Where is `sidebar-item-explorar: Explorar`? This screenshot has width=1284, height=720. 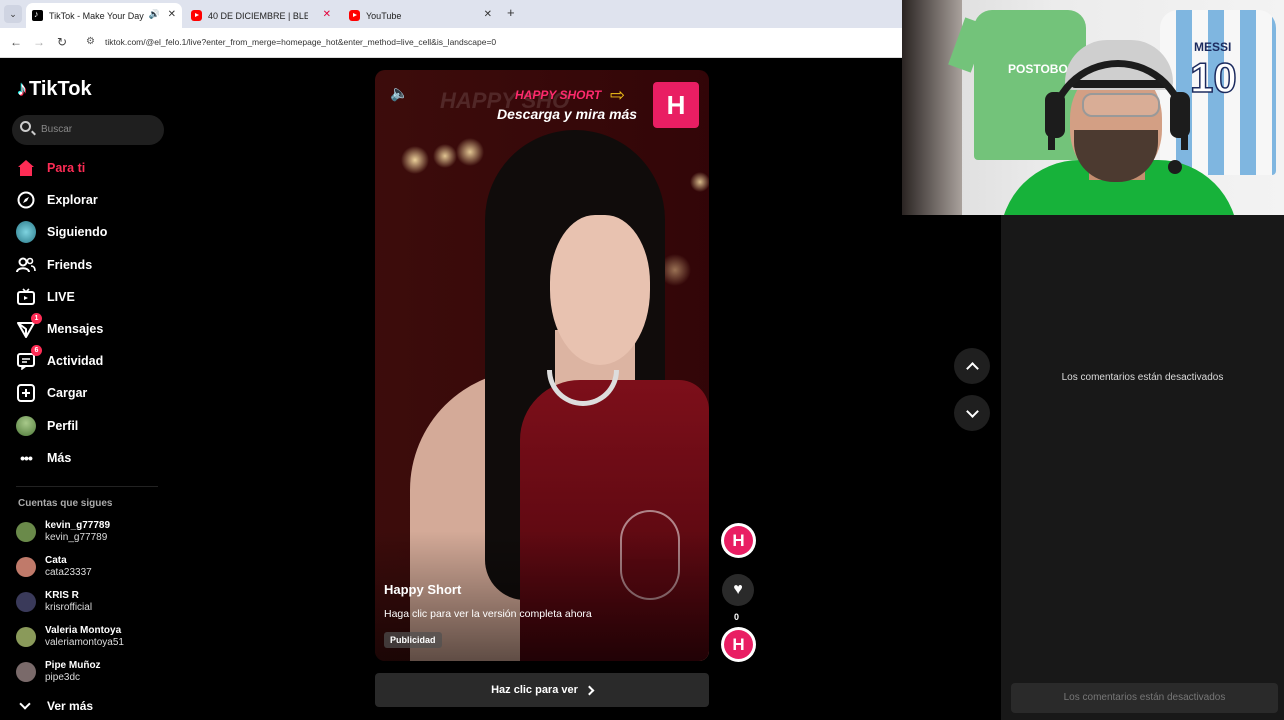 sidebar-item-explorar: Explorar is located at coordinates (57, 200).